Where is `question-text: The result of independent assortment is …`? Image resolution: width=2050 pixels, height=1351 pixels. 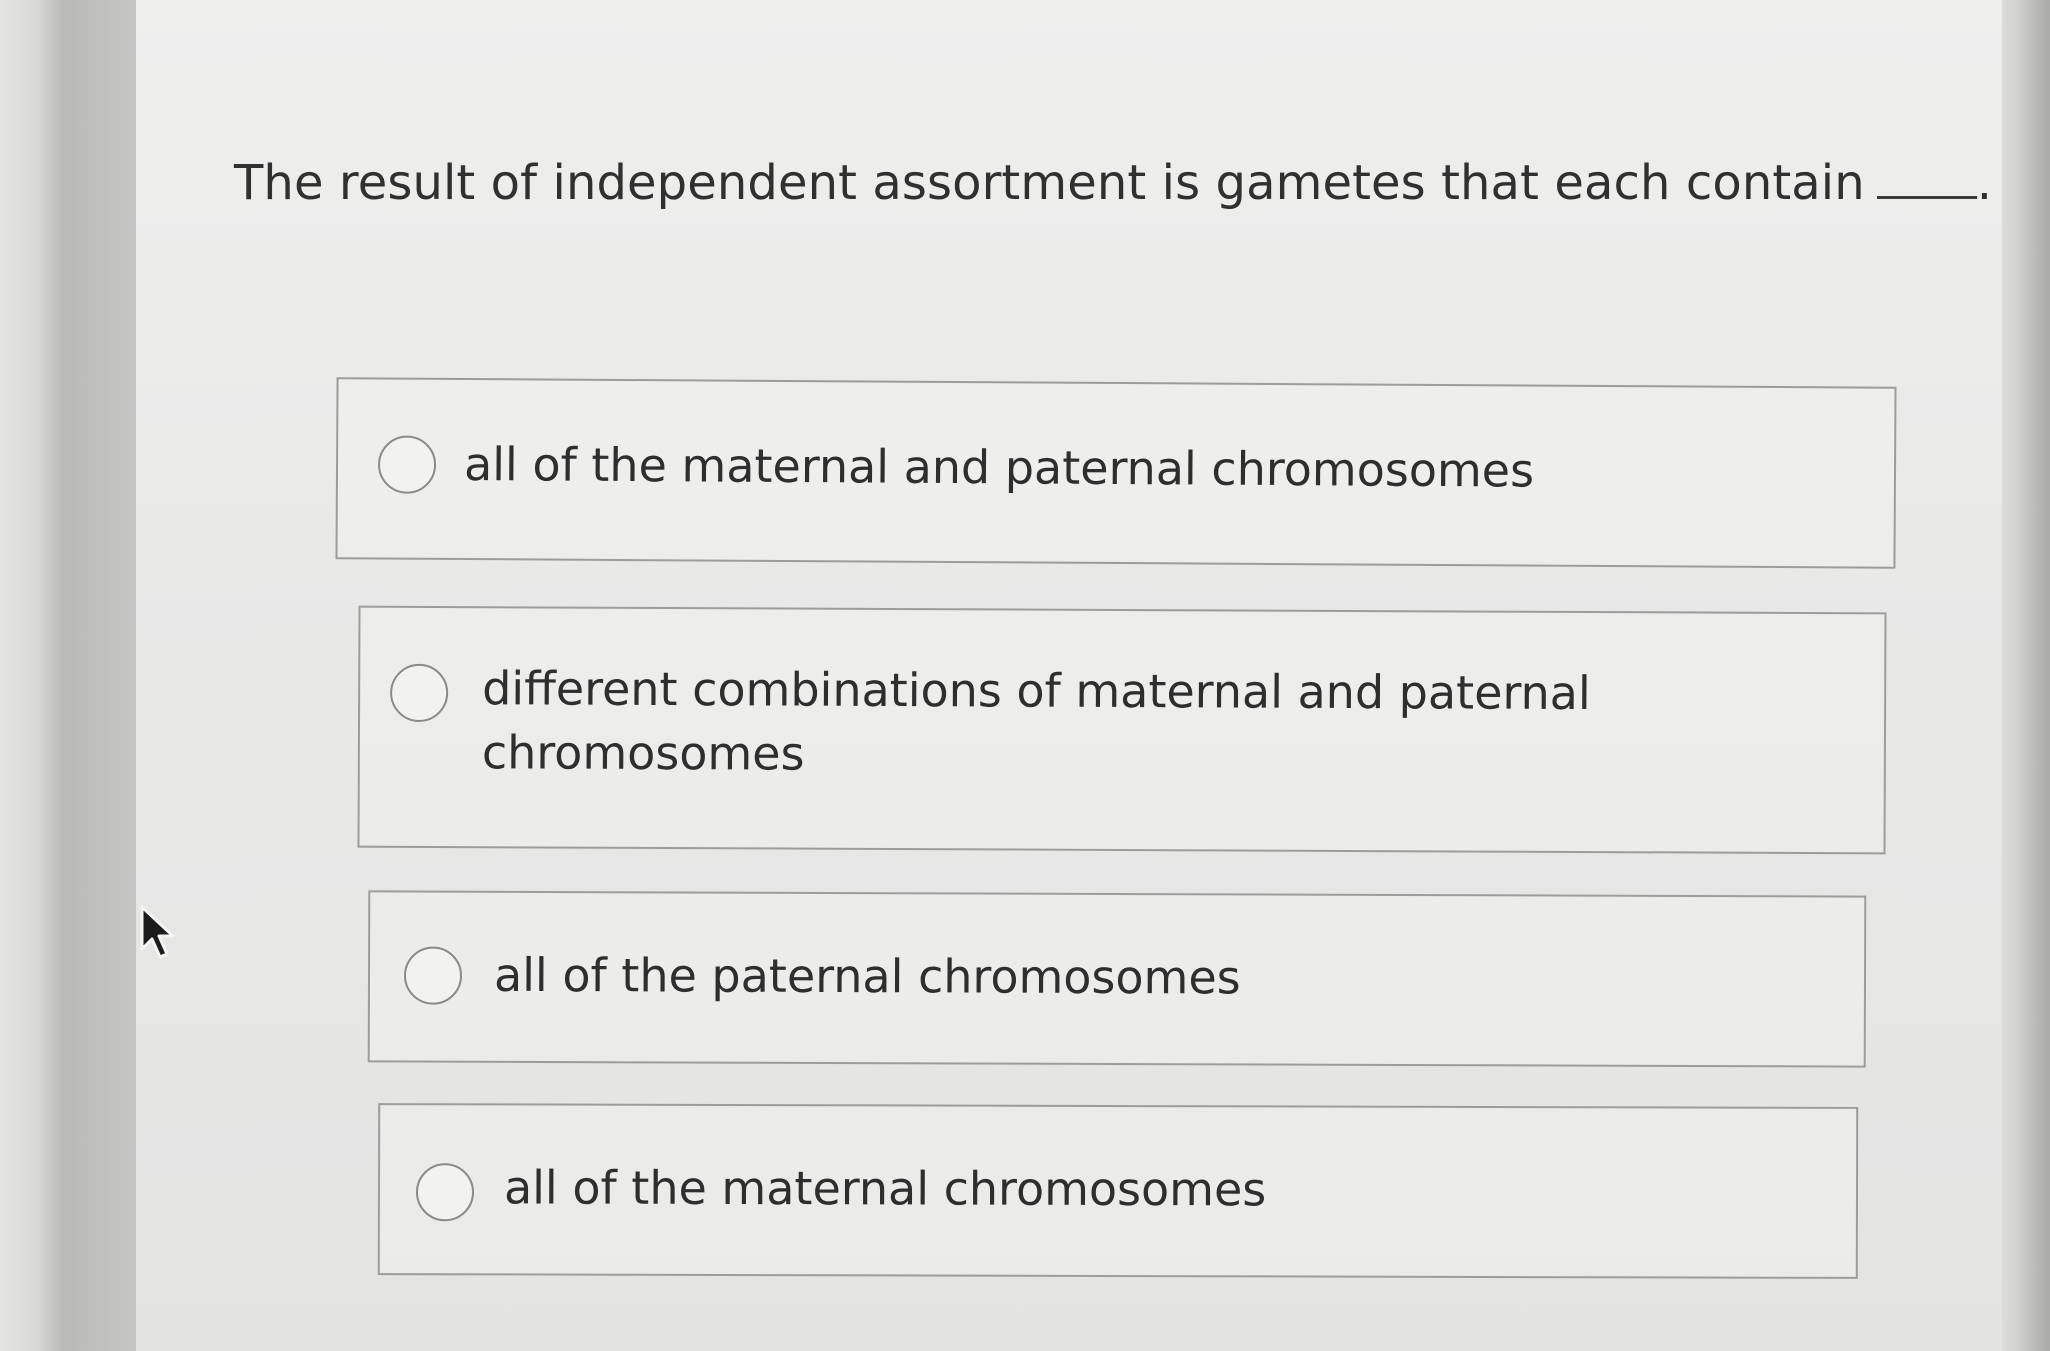 question-text: The result of independent assortment is … is located at coordinates (1049, 183).